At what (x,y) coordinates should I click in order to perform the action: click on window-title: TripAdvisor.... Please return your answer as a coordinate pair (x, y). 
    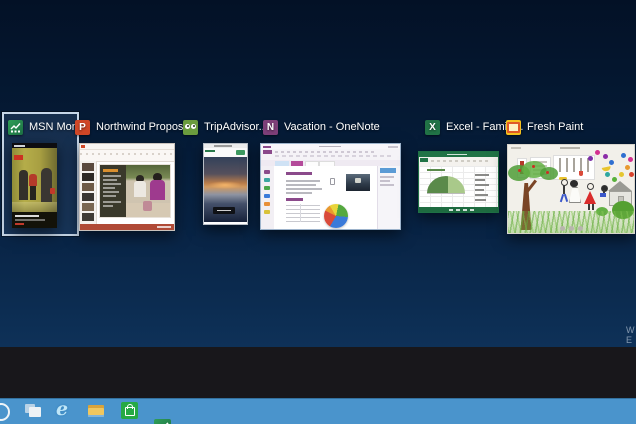
    Looking at the image, I should click on (236, 127).